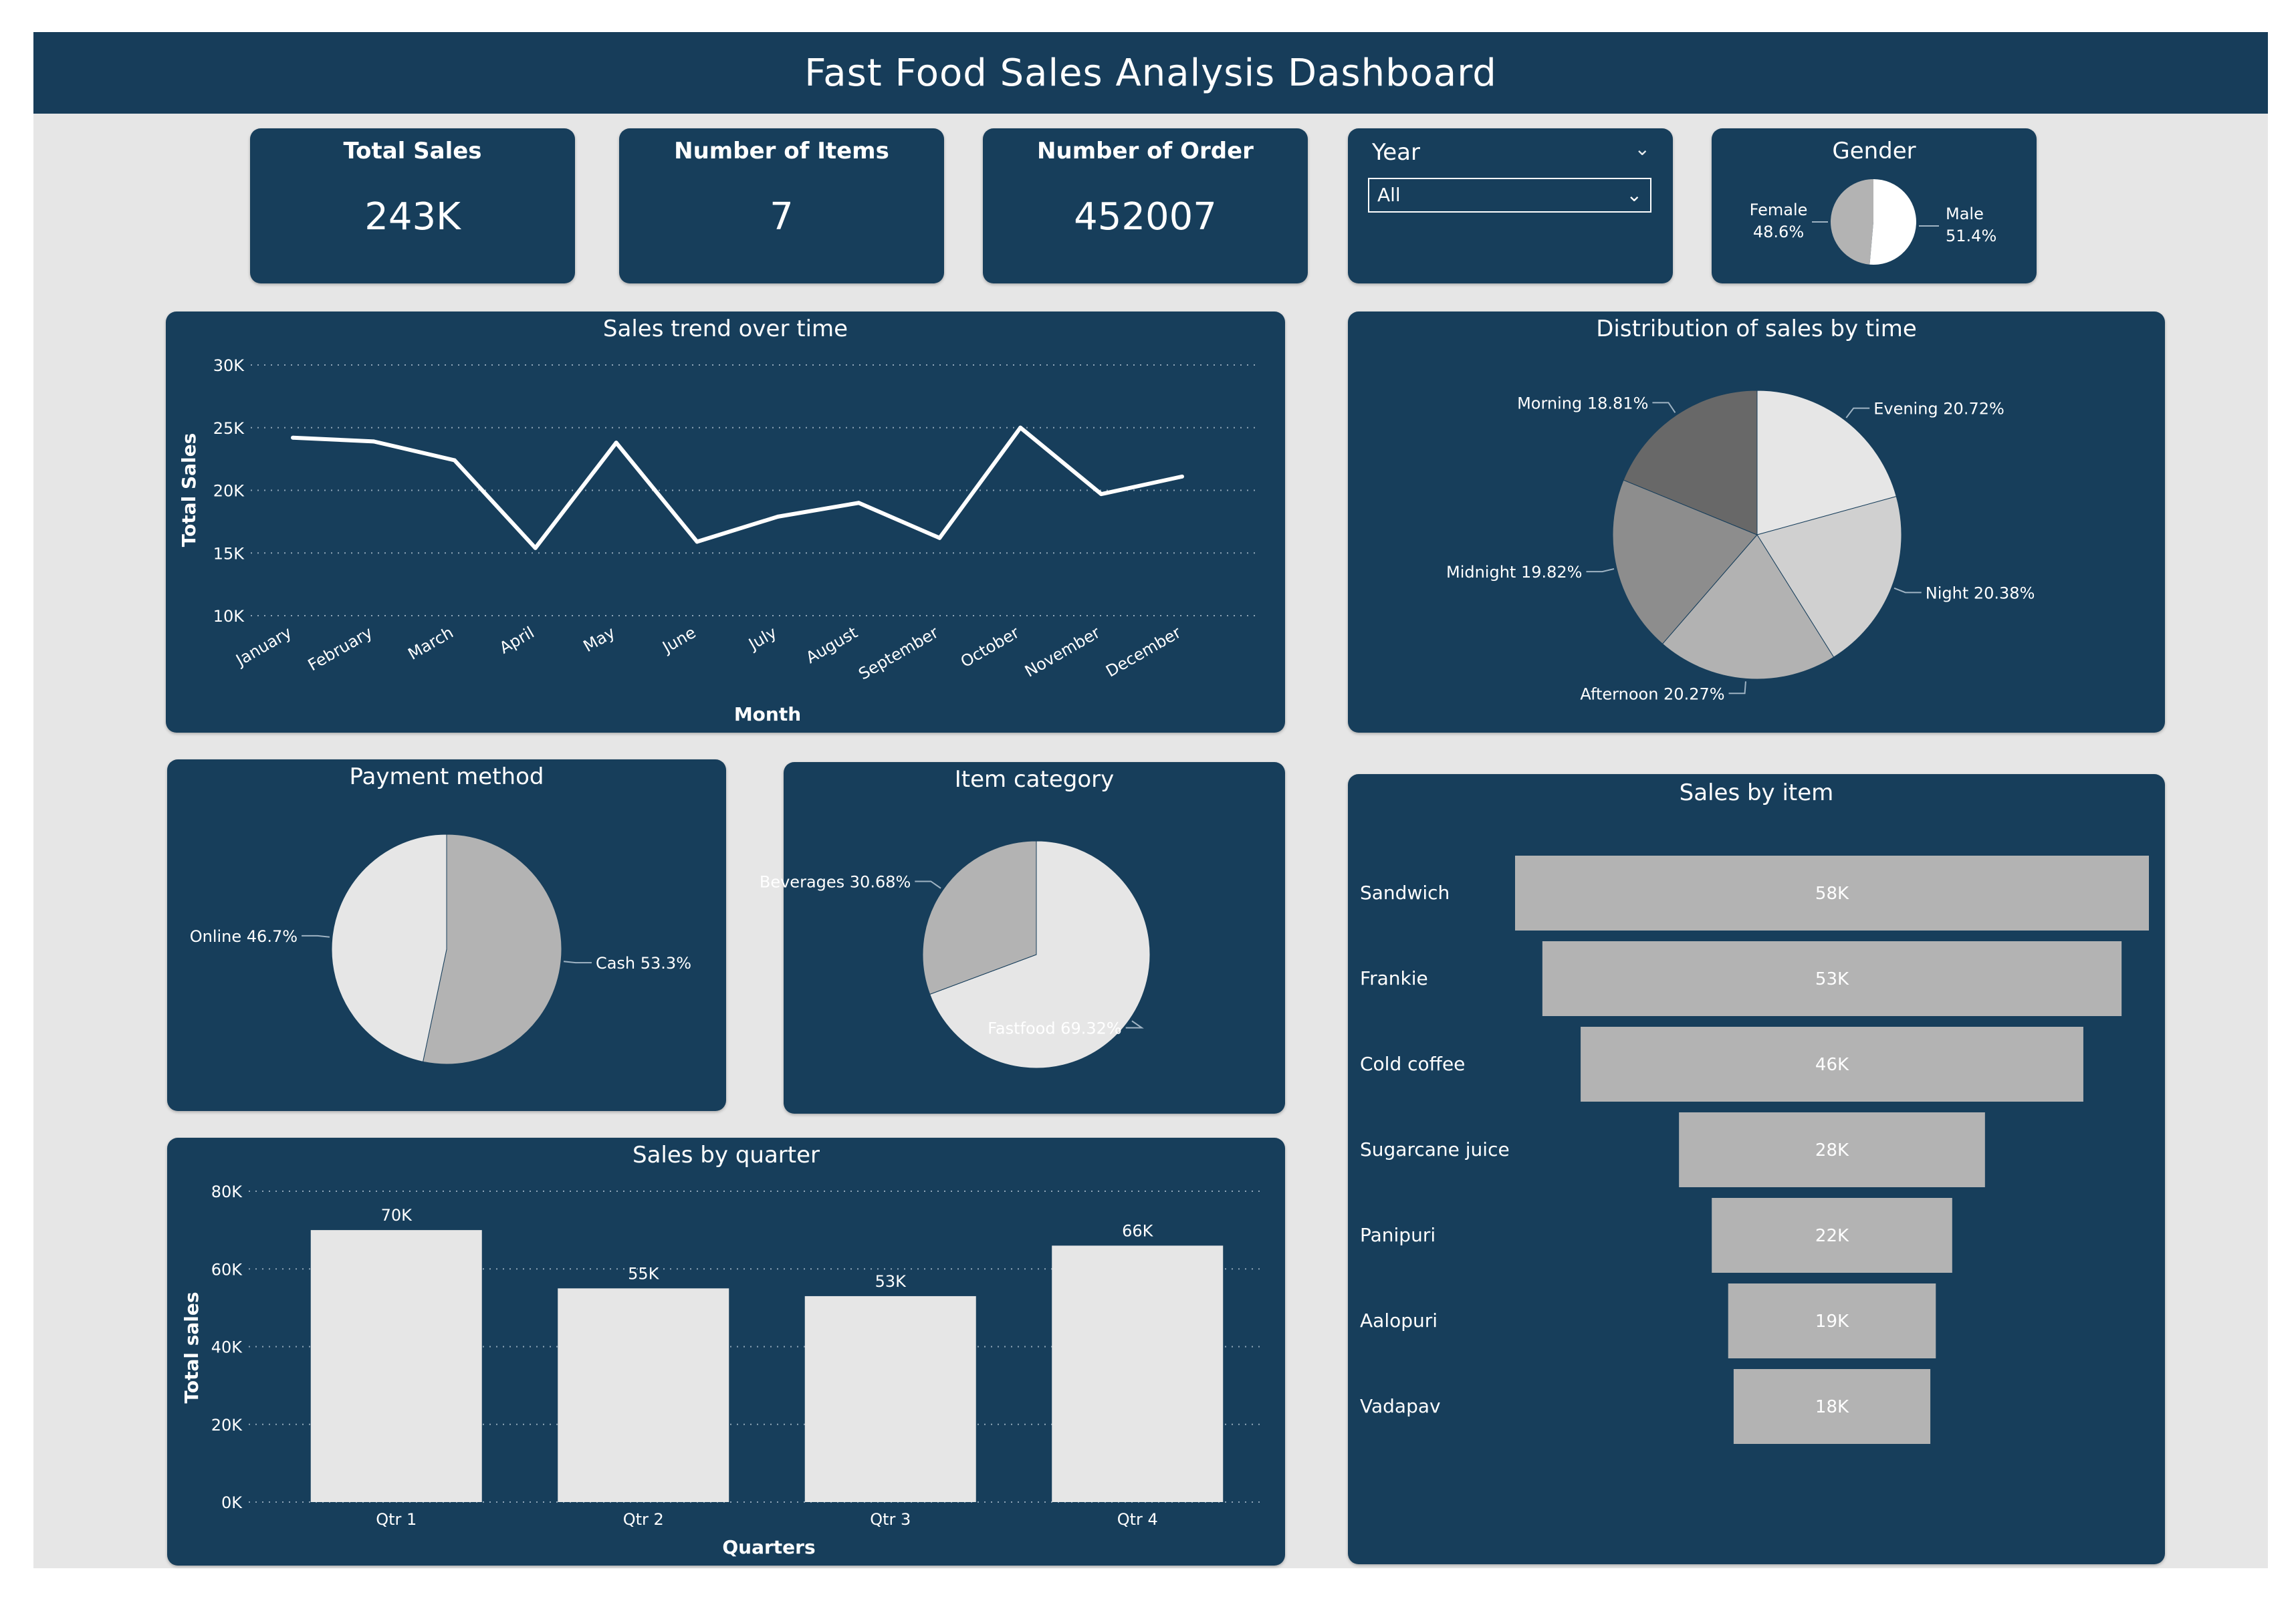  I want to click on kpi-card-number-of-order: Number of Order 452007, so click(1145, 205).